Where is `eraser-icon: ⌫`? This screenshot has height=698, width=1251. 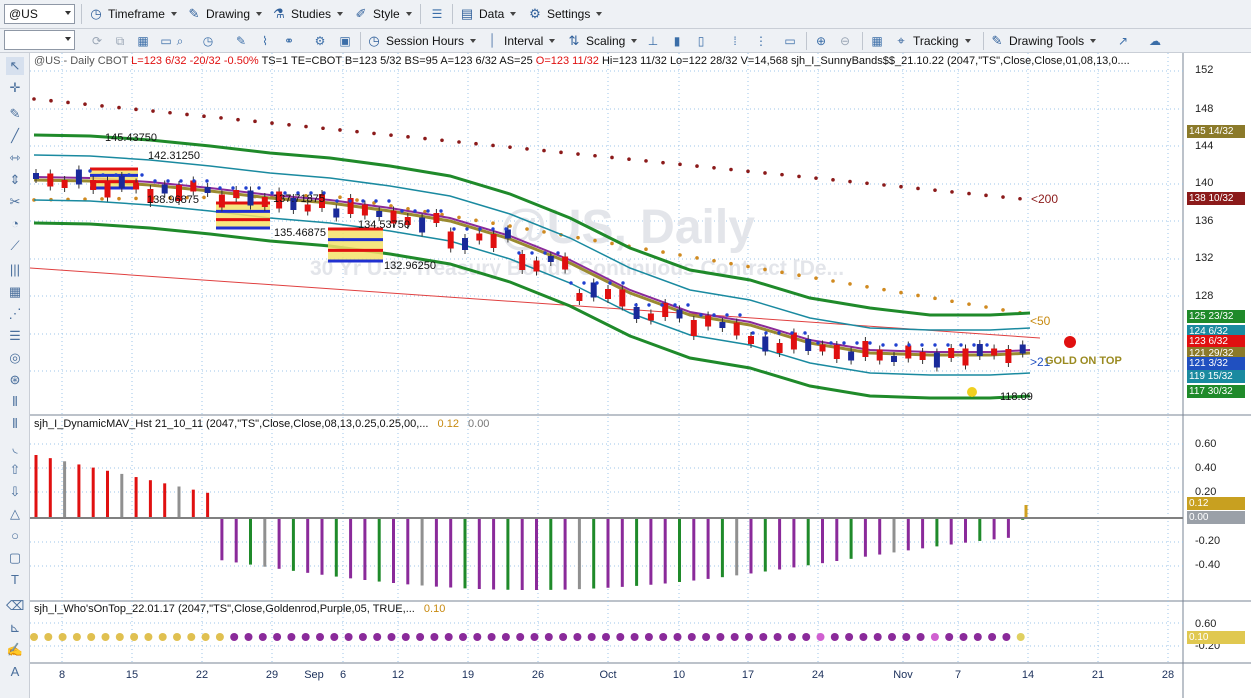 eraser-icon: ⌫ is located at coordinates (15, 606).